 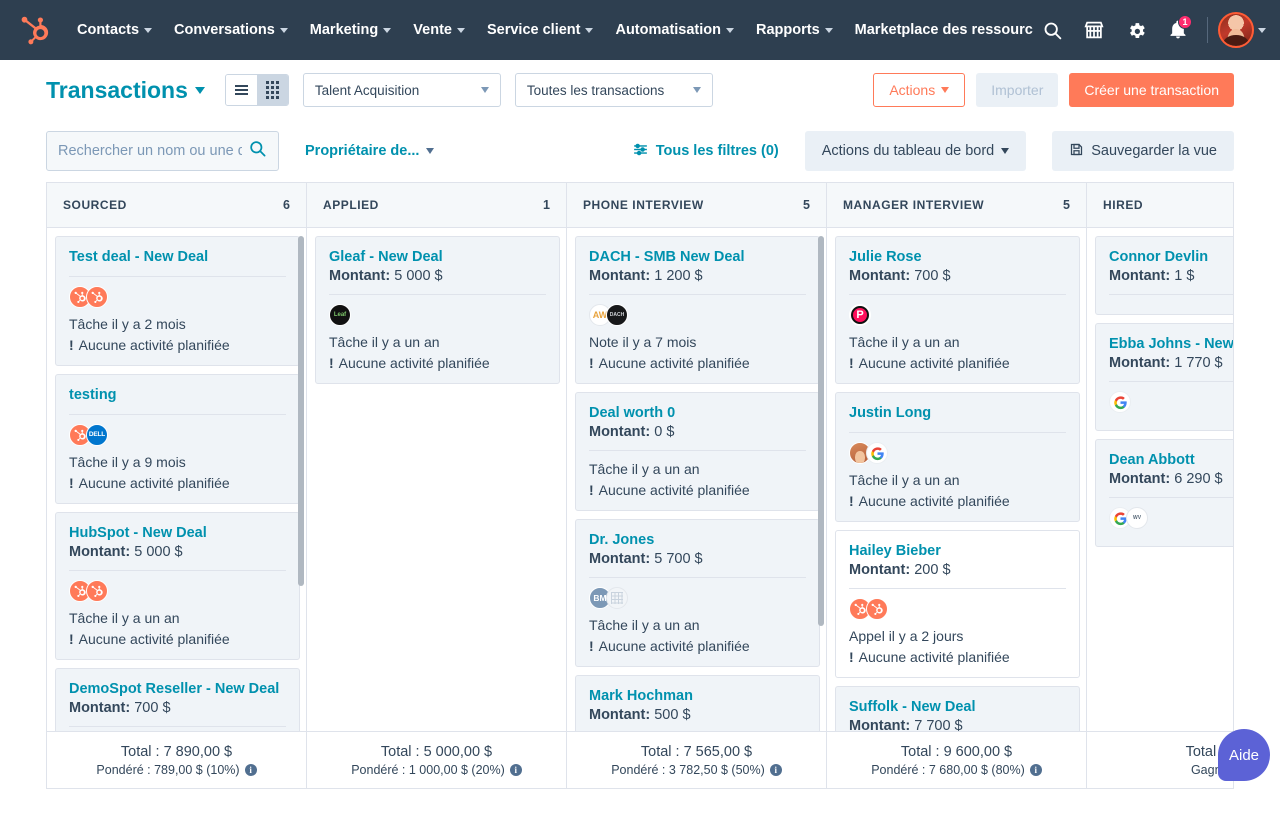 I want to click on nav-item-marketing: Marketing, so click(x=351, y=30).